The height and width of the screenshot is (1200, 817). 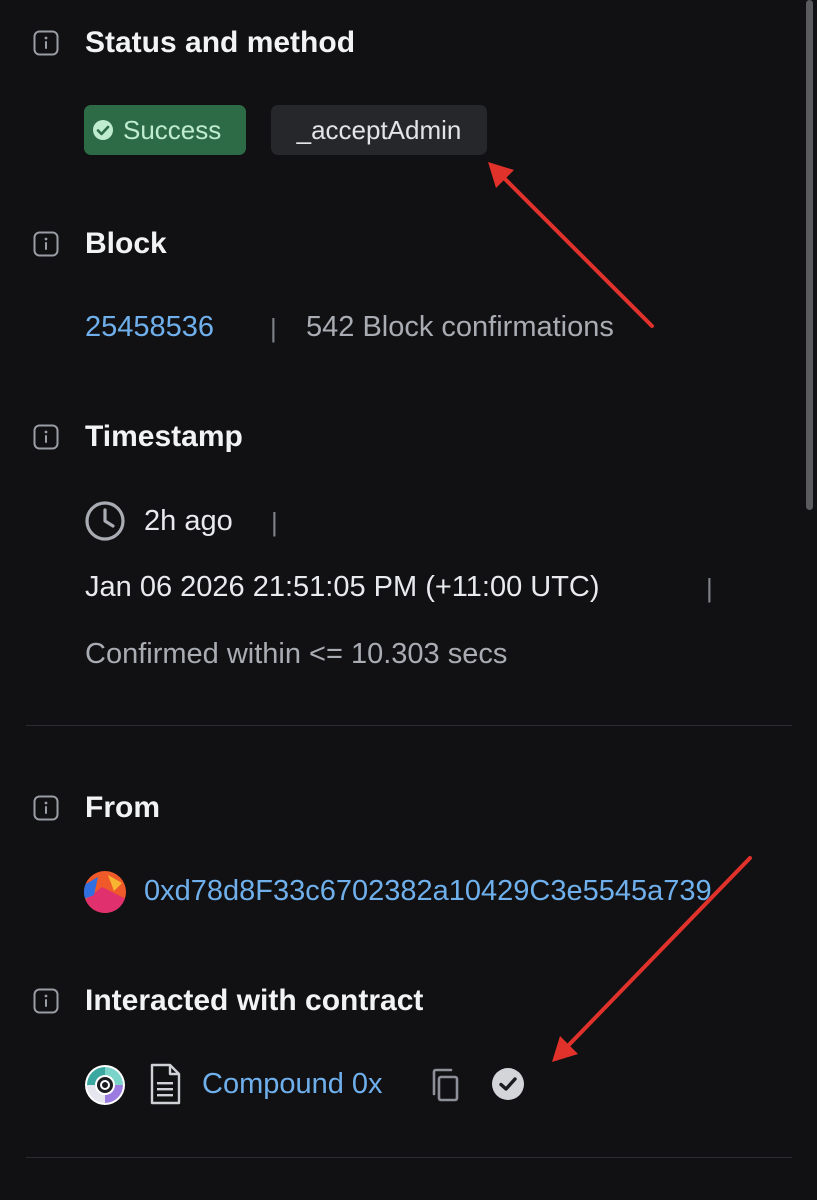 I want to click on block-confirmations: 542 Block confirmations, so click(x=460, y=327).